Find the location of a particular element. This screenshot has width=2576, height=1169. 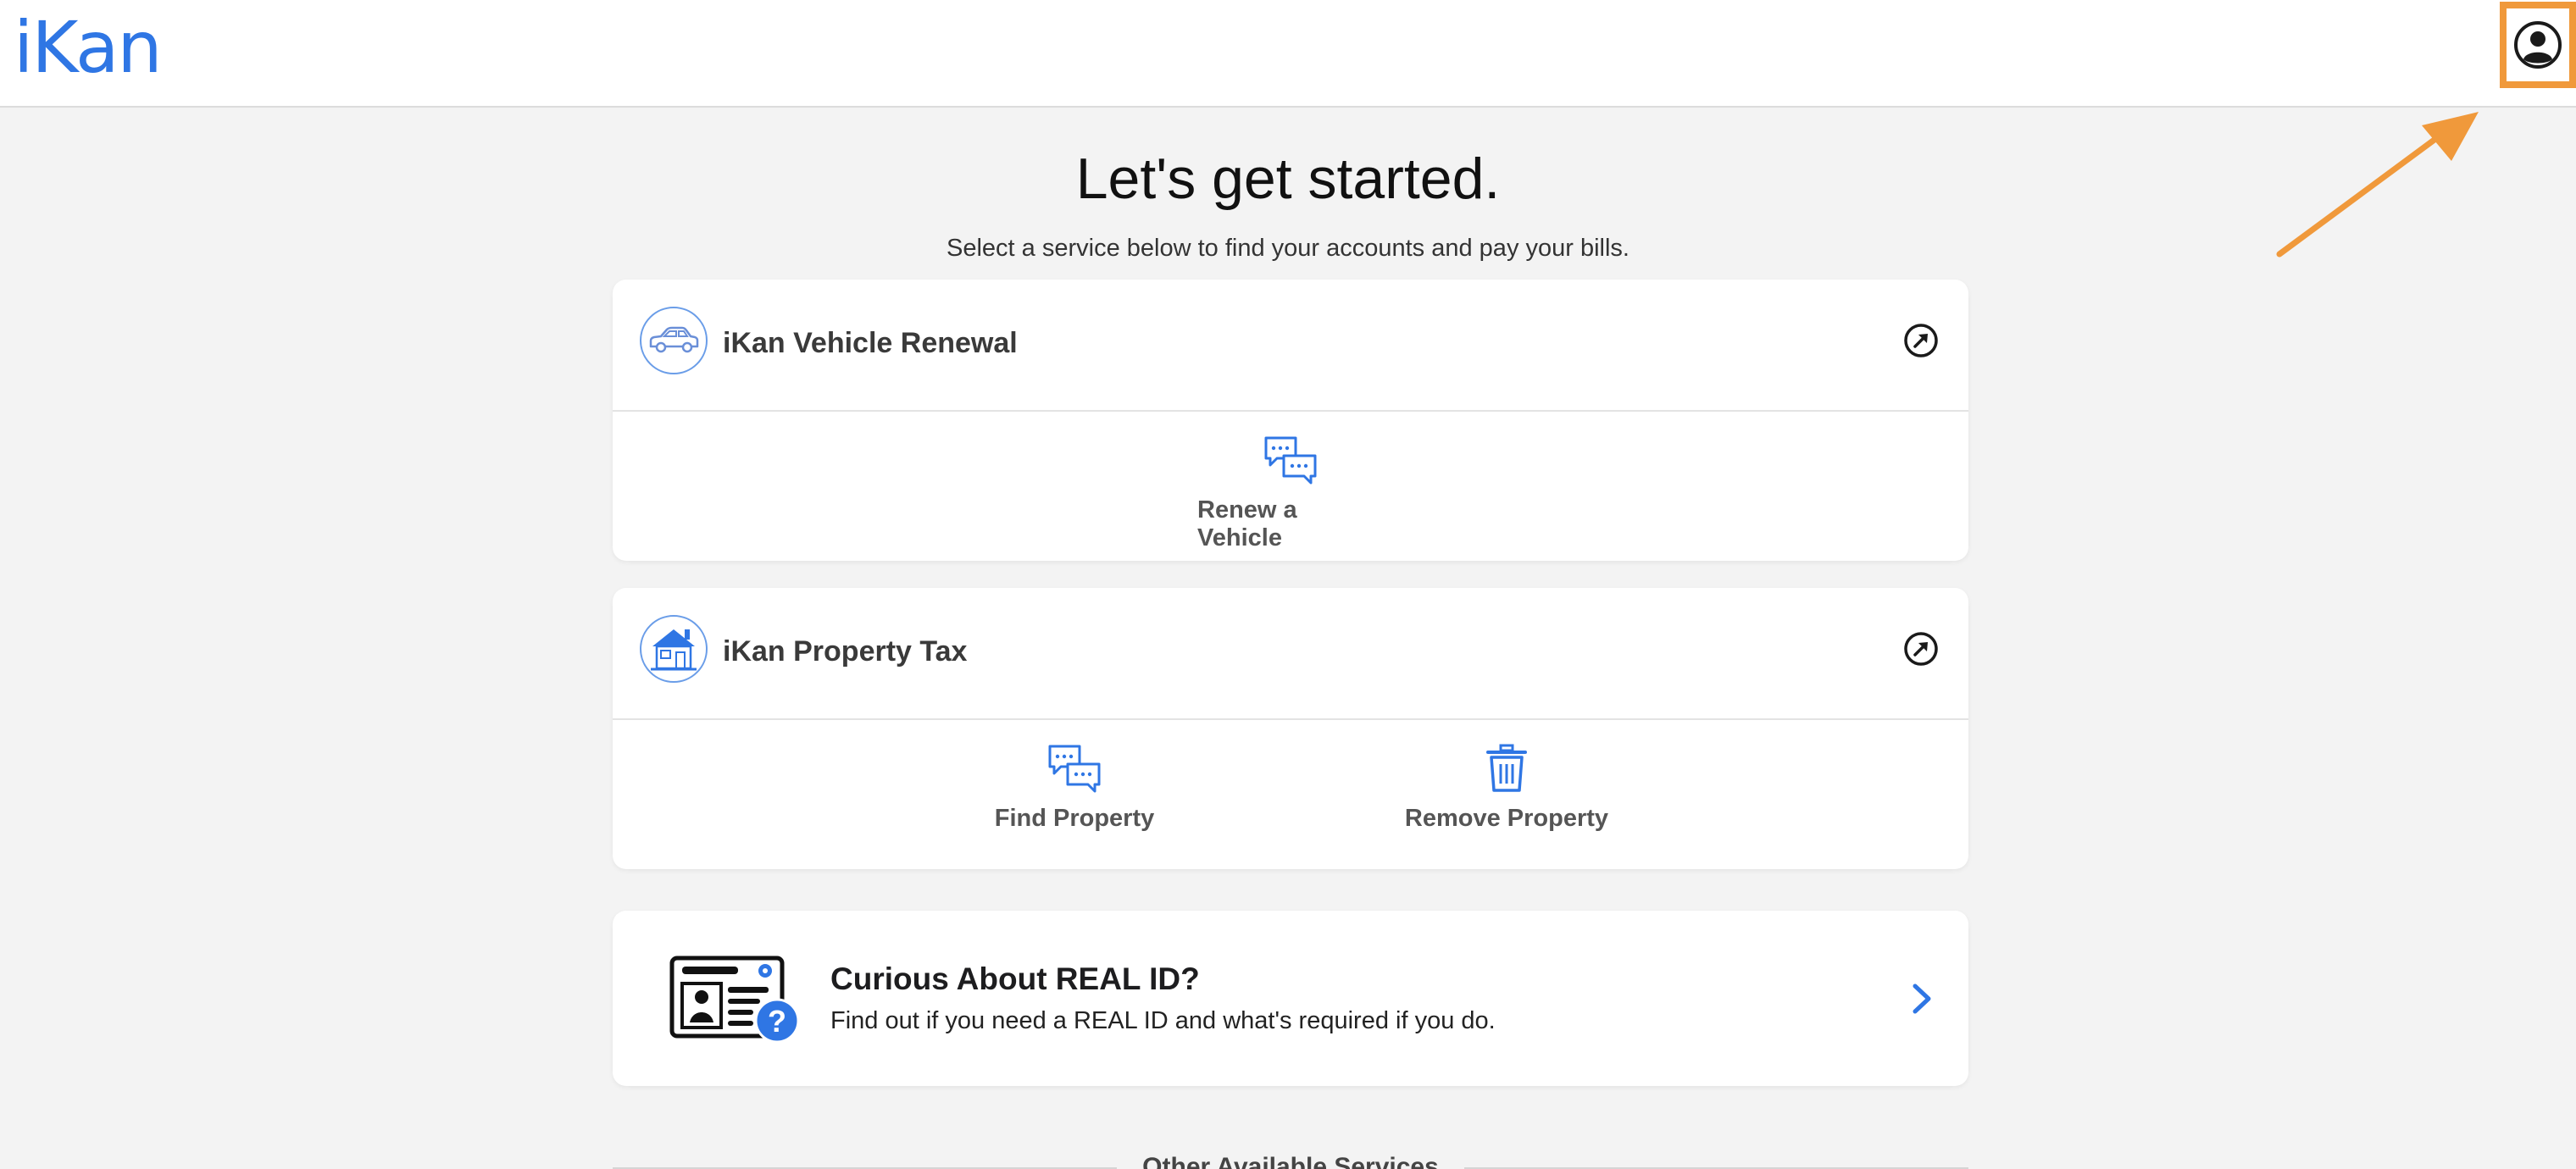

vehicle-renewal-header: iKan Vehicle Renewal is located at coordinates (1290, 346).